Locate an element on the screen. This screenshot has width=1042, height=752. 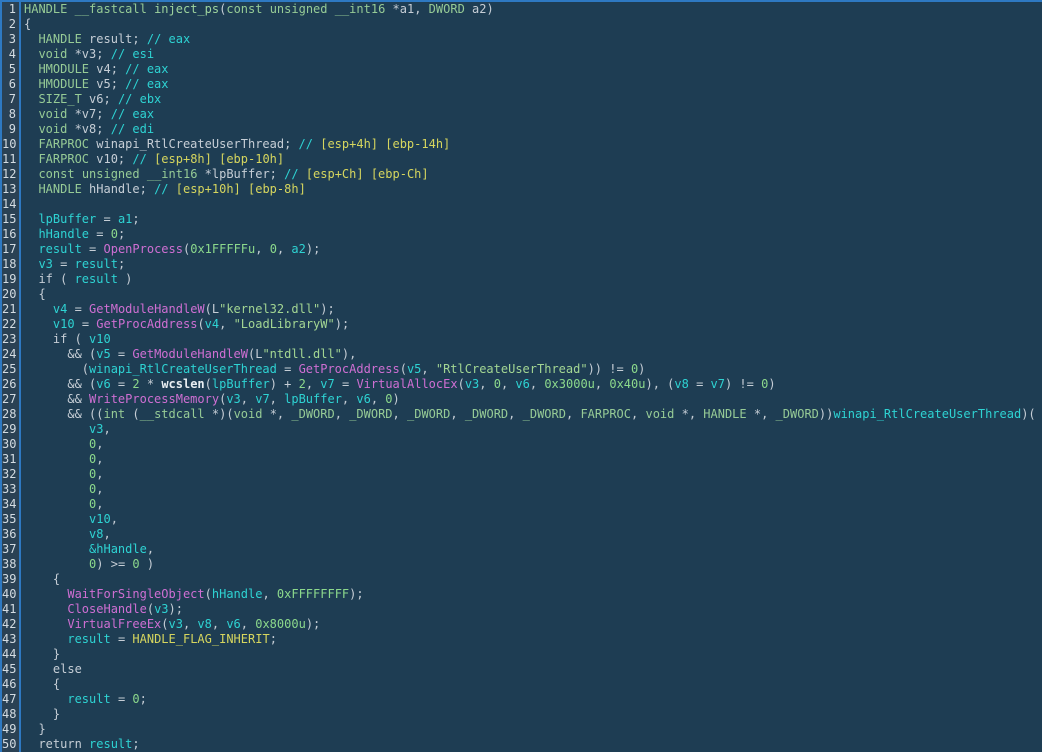
code-line: 42 VirtualFreeEx(v3, v8, v6, 0x8000u); is located at coordinates (522, 624).